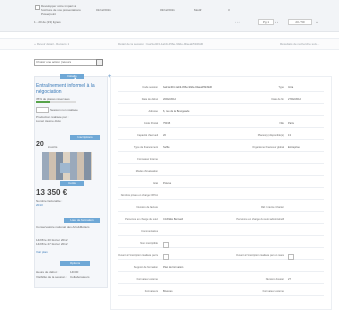 This screenshot has width=339, height=313. What do you see at coordinates (150, 123) in the screenshot?
I see `field-label: Code Postal` at bounding box center [150, 123].